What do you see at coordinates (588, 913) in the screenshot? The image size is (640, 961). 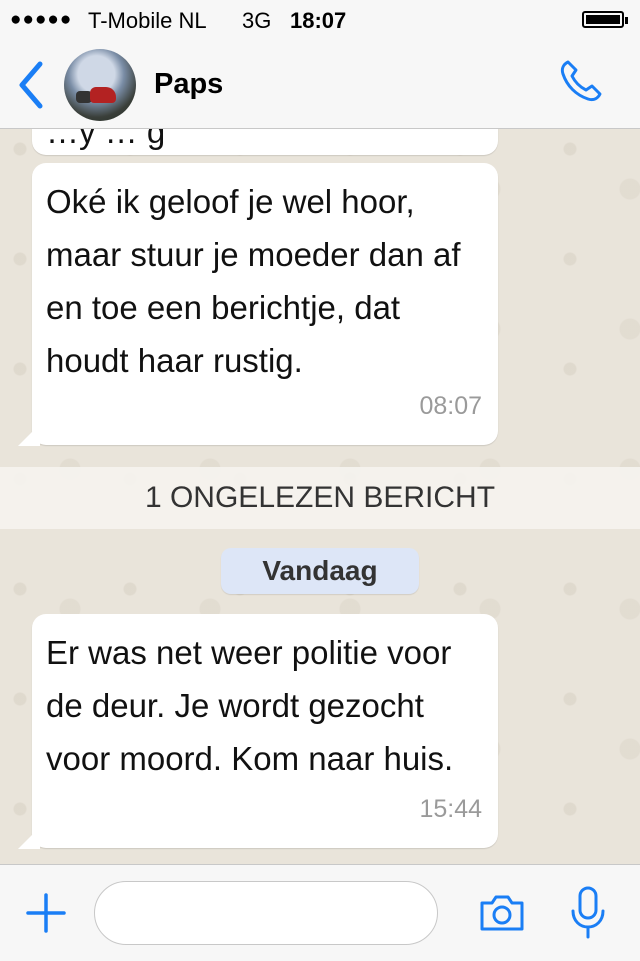 I see `microphone-icon` at bounding box center [588, 913].